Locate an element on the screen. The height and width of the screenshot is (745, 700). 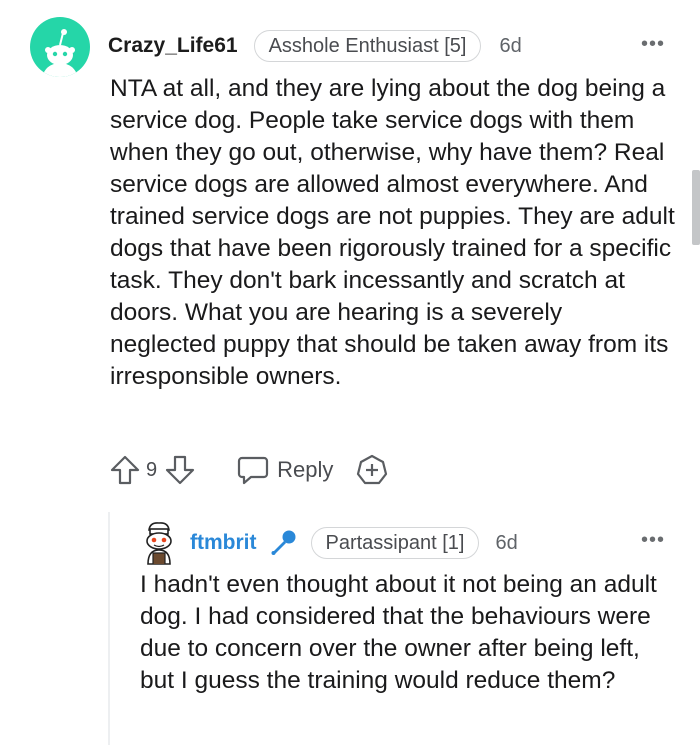
reply-username: ftmbrit is located at coordinates (223, 543).